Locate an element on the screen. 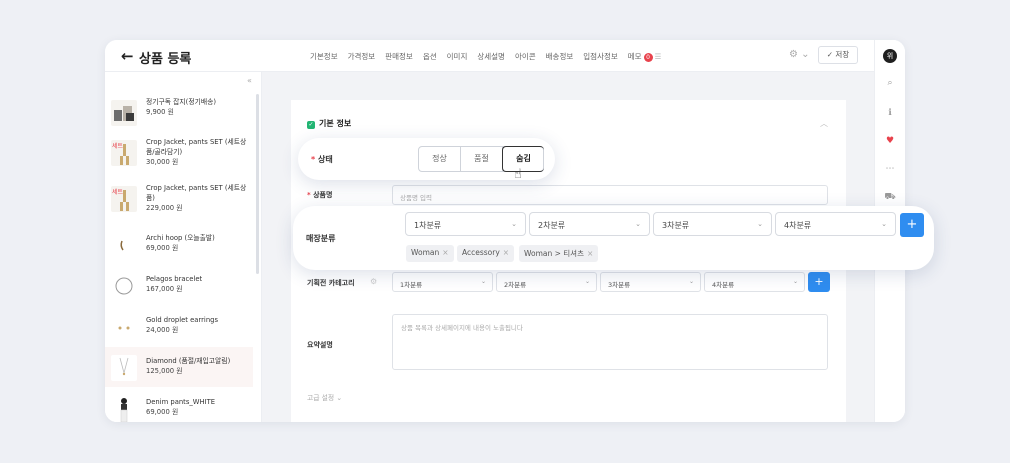  store-select-3-value: 3차분류 is located at coordinates (676, 225).